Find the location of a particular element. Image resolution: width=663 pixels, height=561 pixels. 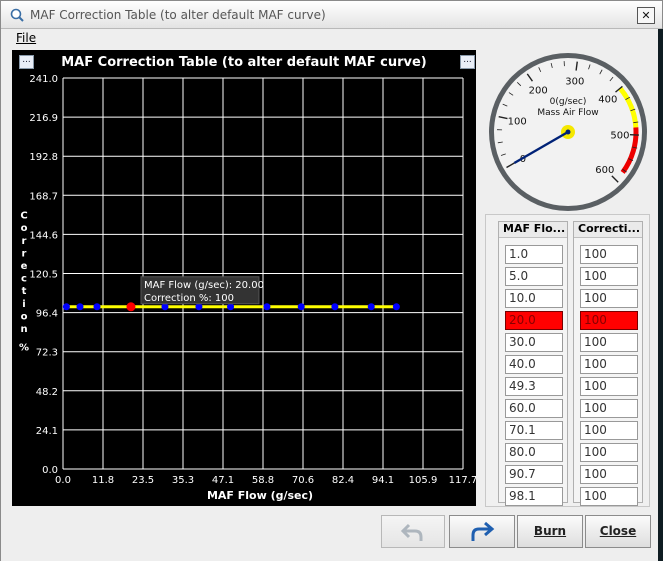

maf_flow-cell: 60.0 is located at coordinates (534, 408).